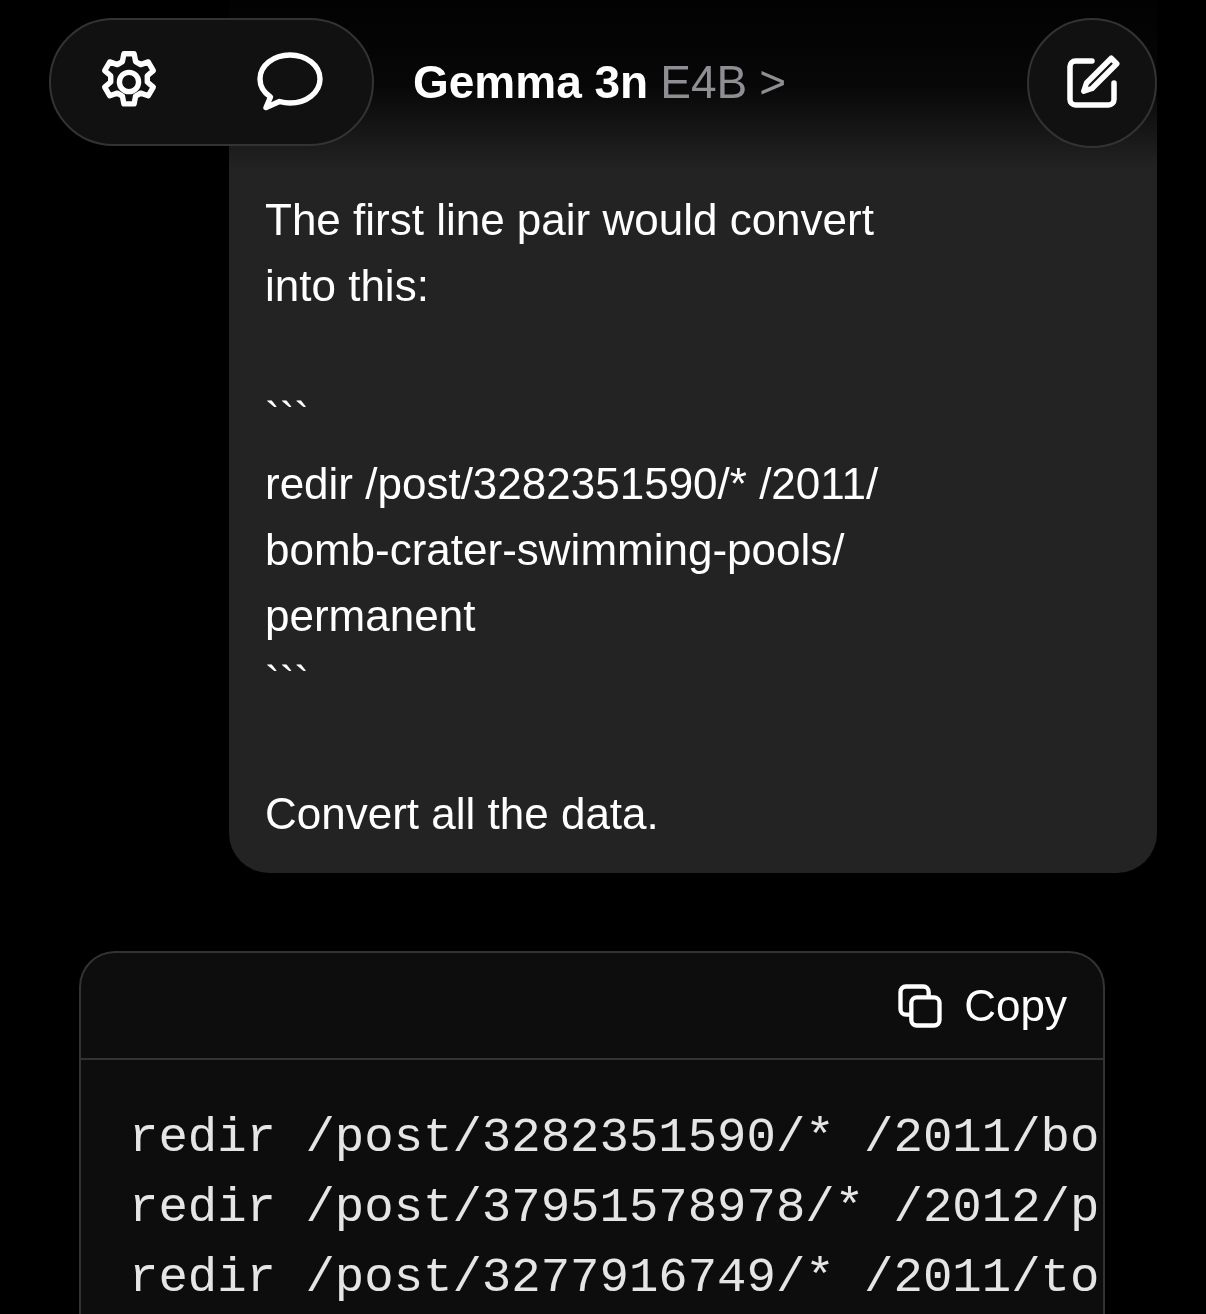 This screenshot has width=1206, height=1314. Describe the element at coordinates (614, 1208) in the screenshot. I see `code-line: redir /post/37951578978/* /2012/p` at that location.